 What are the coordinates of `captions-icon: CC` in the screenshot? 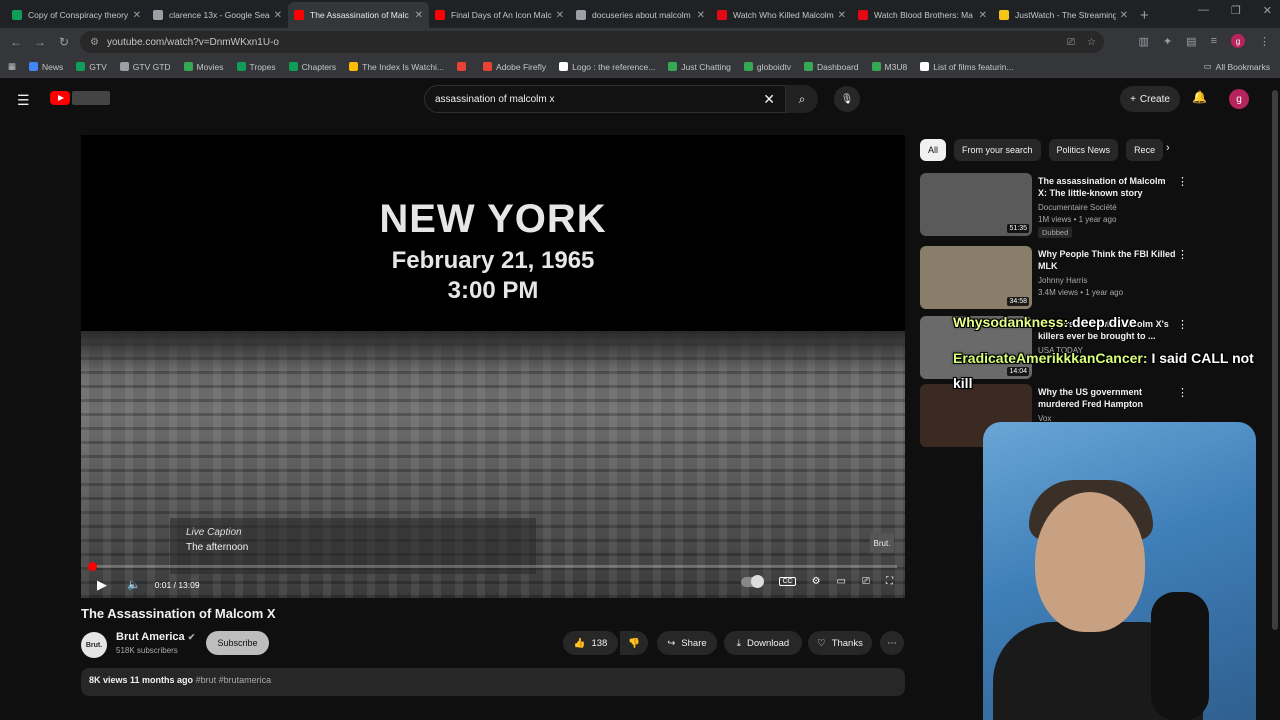 It's located at (787, 581).